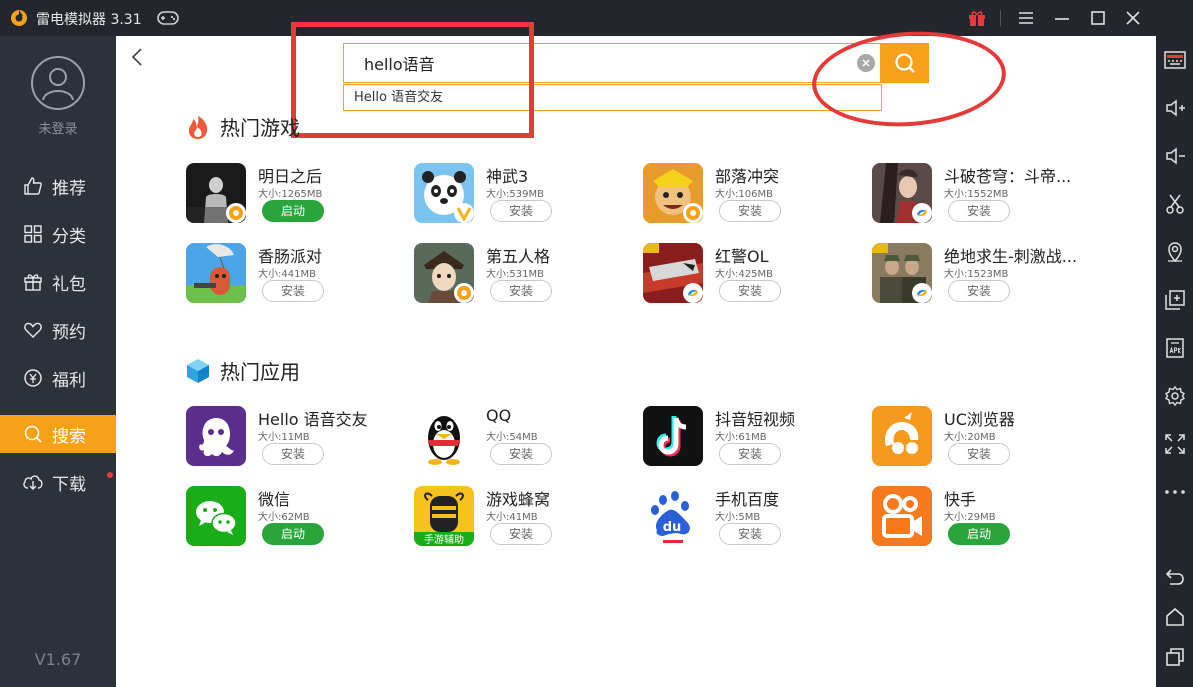  Describe the element at coordinates (33, 282) in the screenshot. I see `gift-icon` at that location.